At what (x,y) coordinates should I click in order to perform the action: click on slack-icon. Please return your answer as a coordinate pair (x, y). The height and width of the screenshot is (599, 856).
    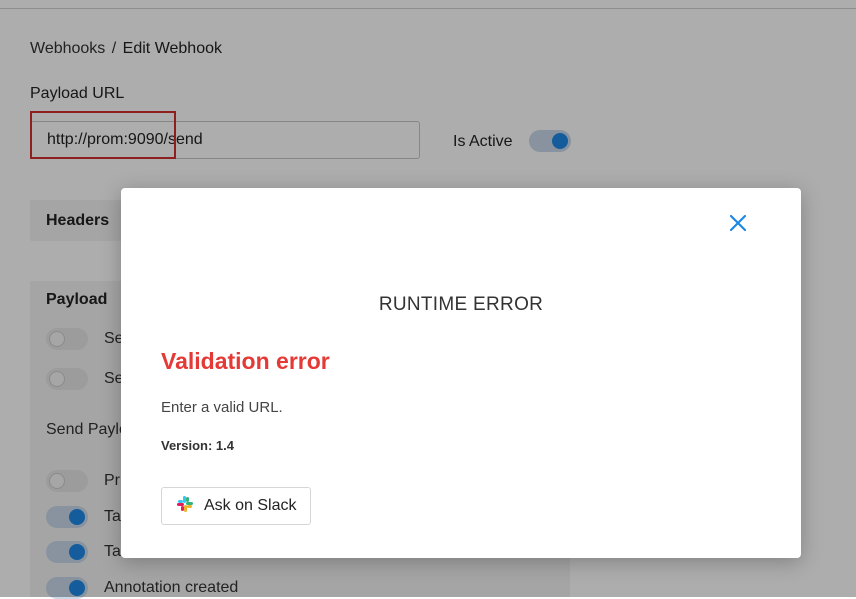
    Looking at the image, I should click on (185, 506).